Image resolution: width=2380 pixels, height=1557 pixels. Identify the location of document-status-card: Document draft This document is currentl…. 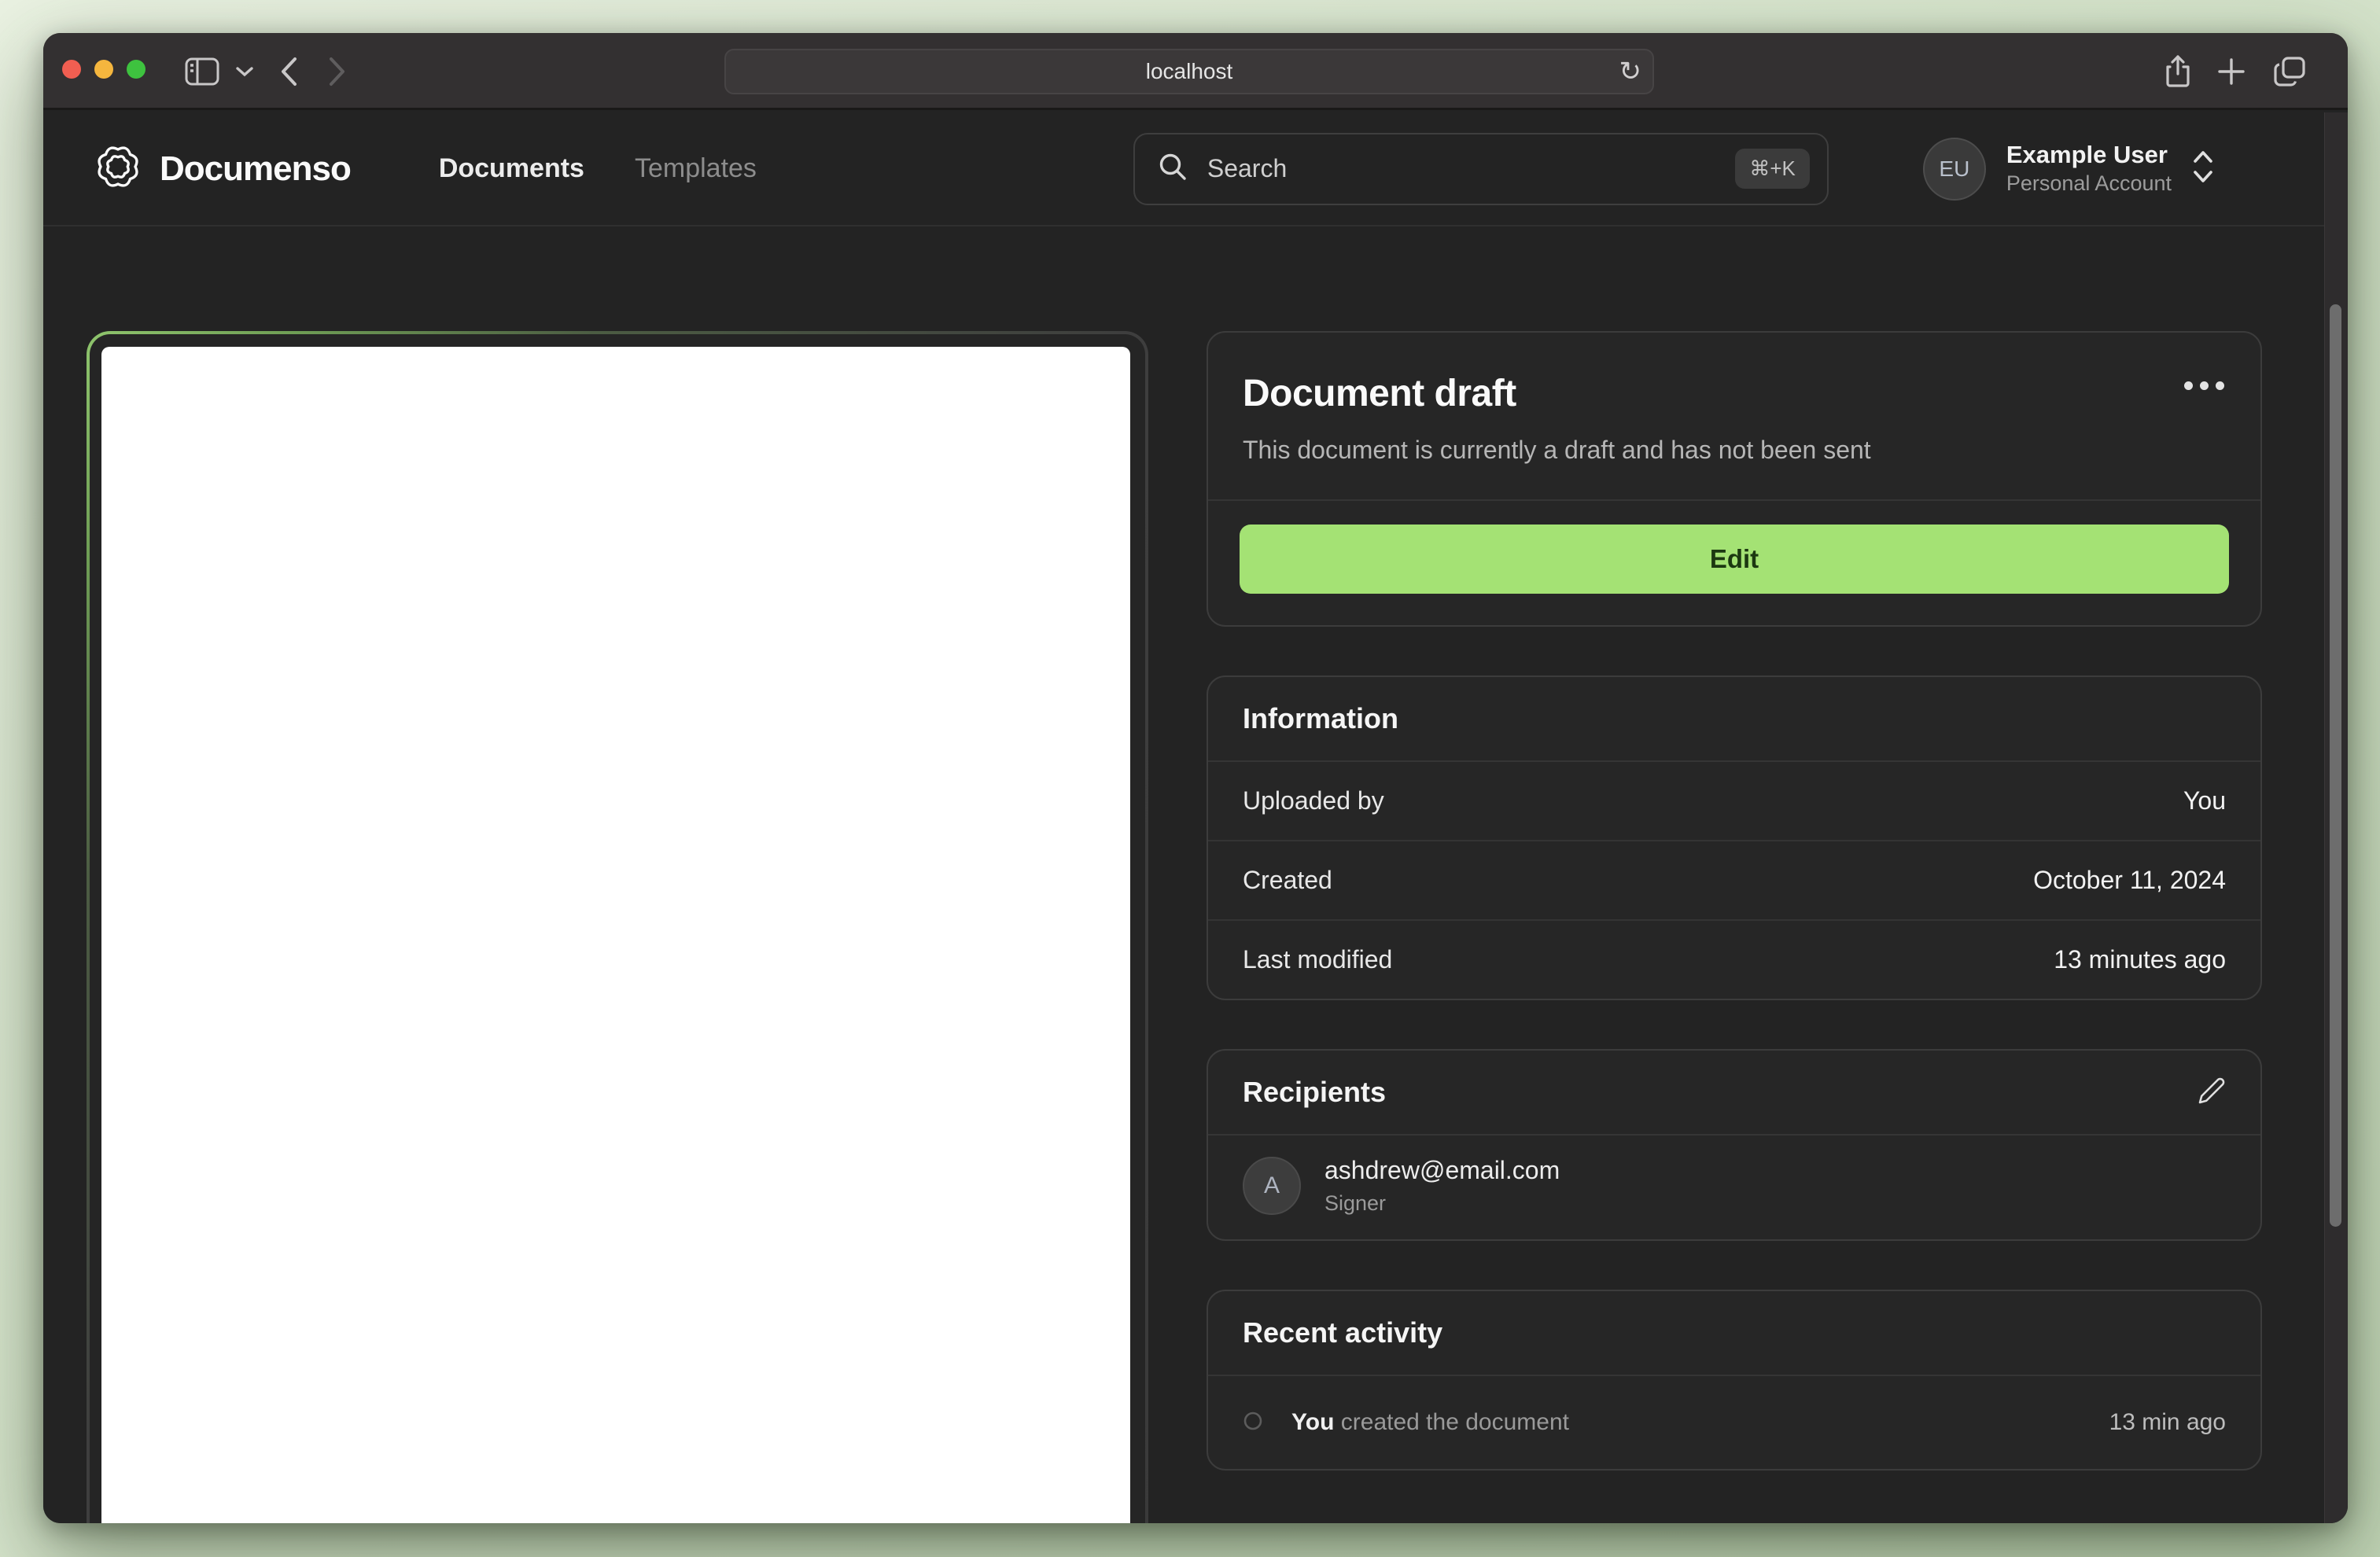
(1734, 479).